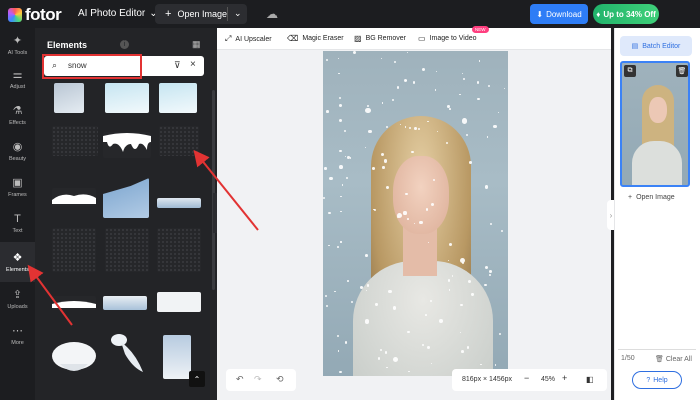  Describe the element at coordinates (213, 190) in the screenshot. I see `panel-scrollbar` at that location.